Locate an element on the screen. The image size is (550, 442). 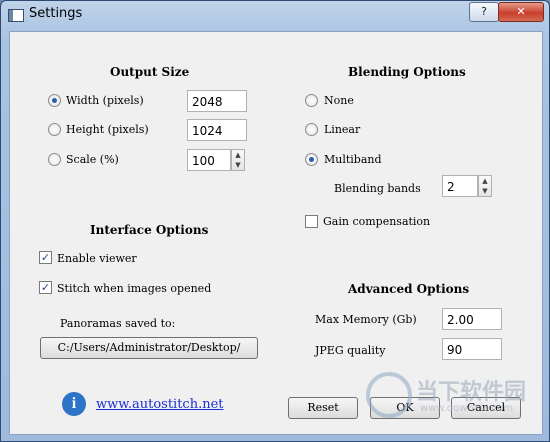
gain-compensation-label: Gain compensation is located at coordinates (377, 221).